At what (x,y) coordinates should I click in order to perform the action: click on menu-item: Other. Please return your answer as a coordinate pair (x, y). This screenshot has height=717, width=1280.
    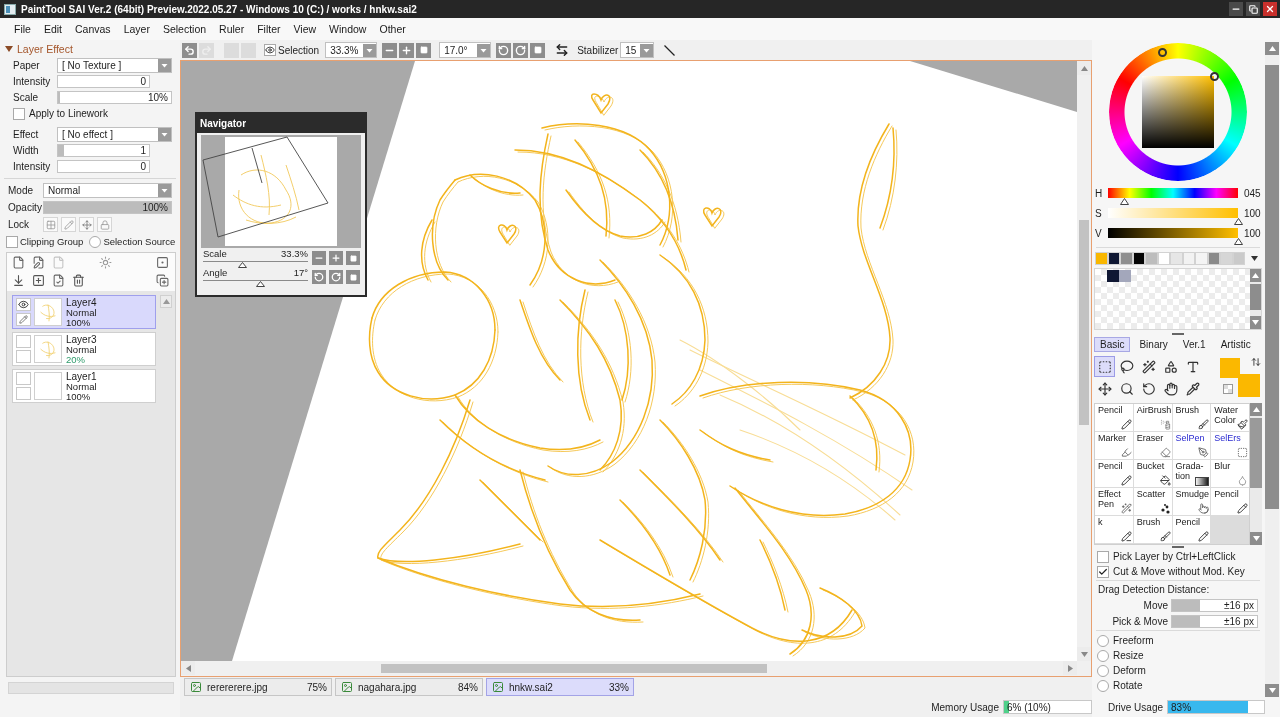
    Looking at the image, I should click on (392, 29).